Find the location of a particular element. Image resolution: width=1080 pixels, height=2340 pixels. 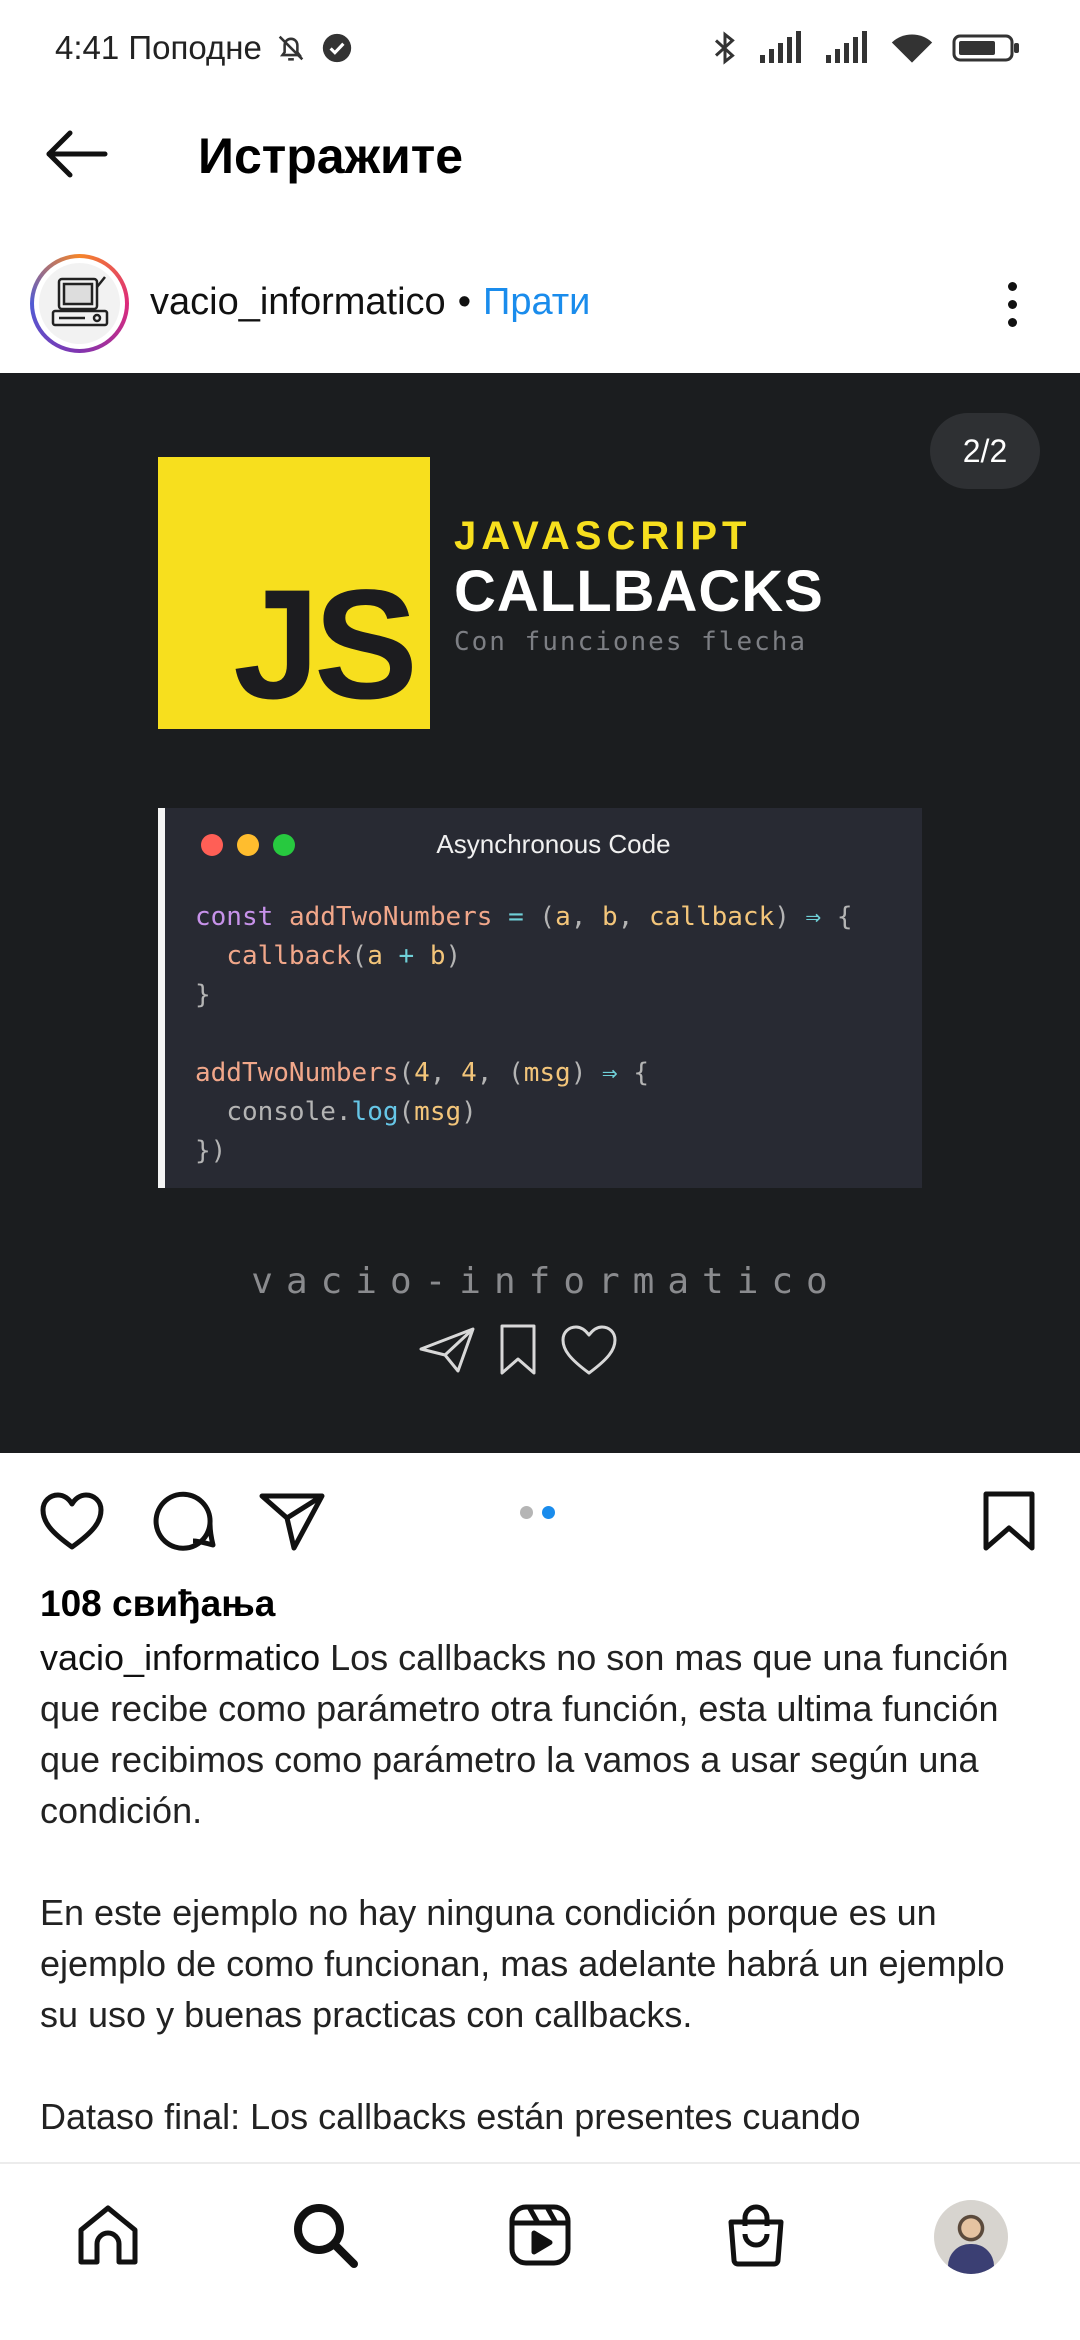

media-footer-icons is located at coordinates (518, 1352).